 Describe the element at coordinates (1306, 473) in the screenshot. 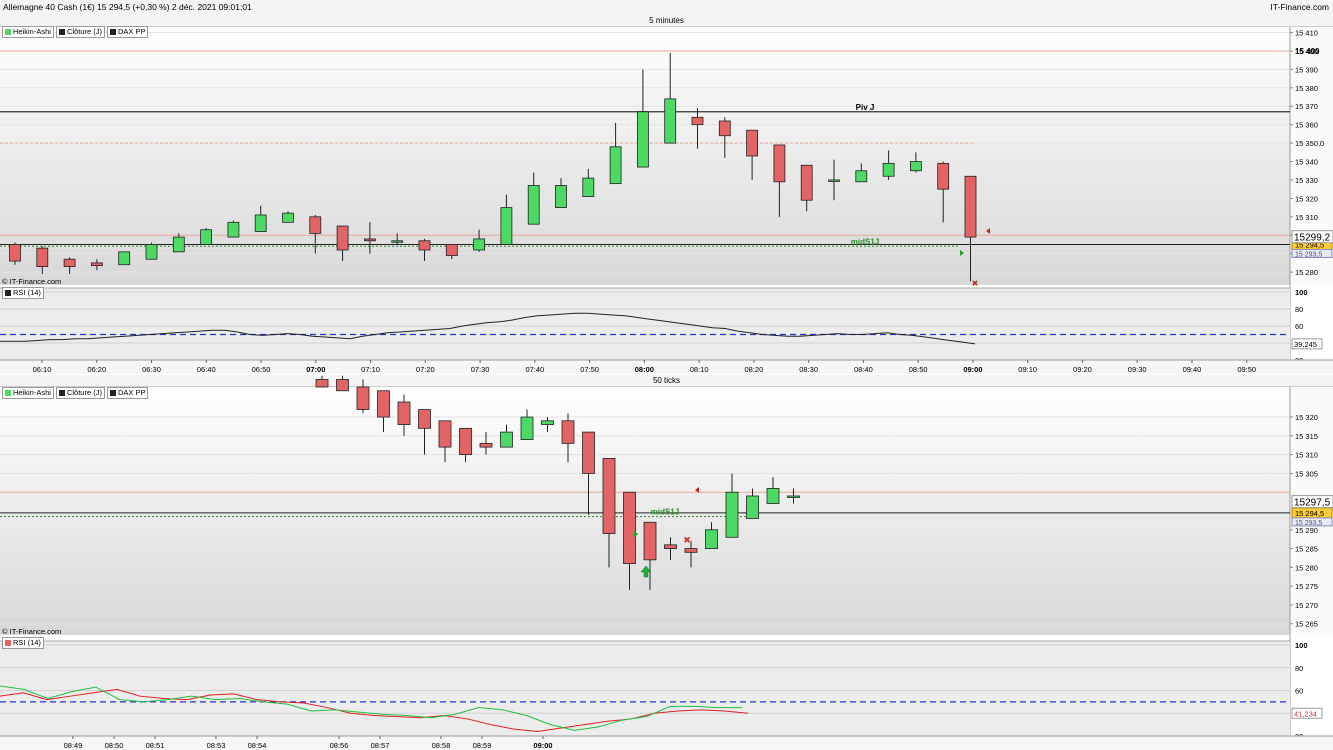

I see `y-tick-label: 15 305` at that location.